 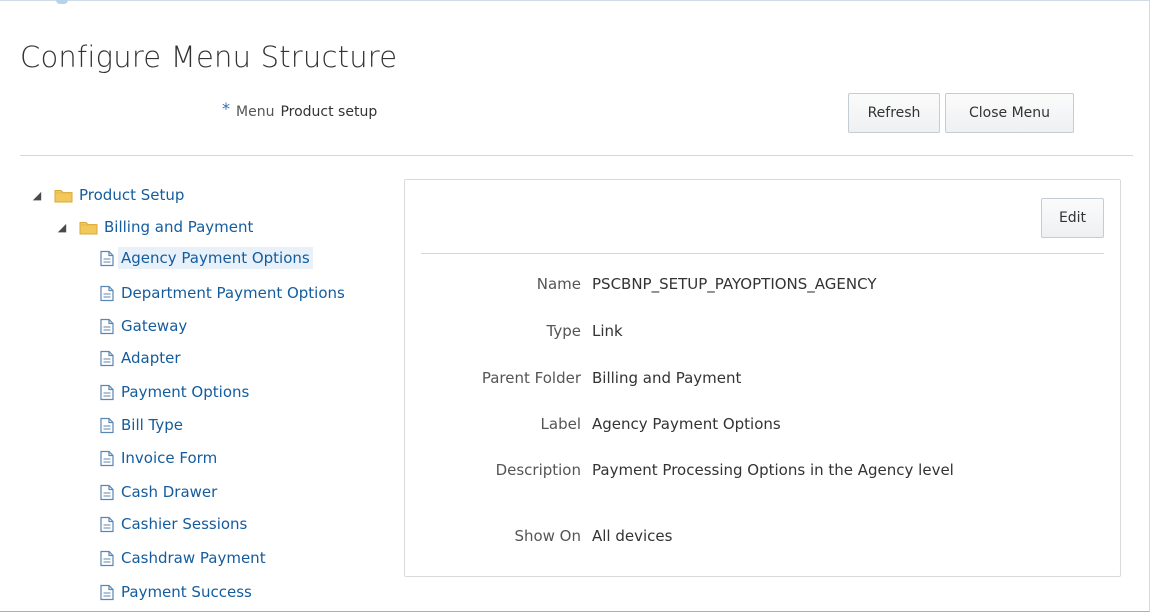 I want to click on tree-item-label: Payment Success, so click(x=186, y=592).